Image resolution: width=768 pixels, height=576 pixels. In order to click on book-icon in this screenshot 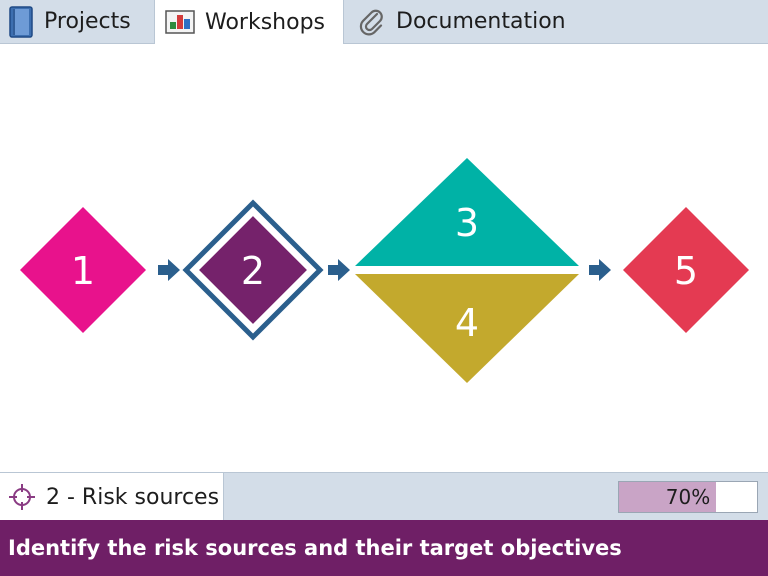, I will do `click(21, 21)`.